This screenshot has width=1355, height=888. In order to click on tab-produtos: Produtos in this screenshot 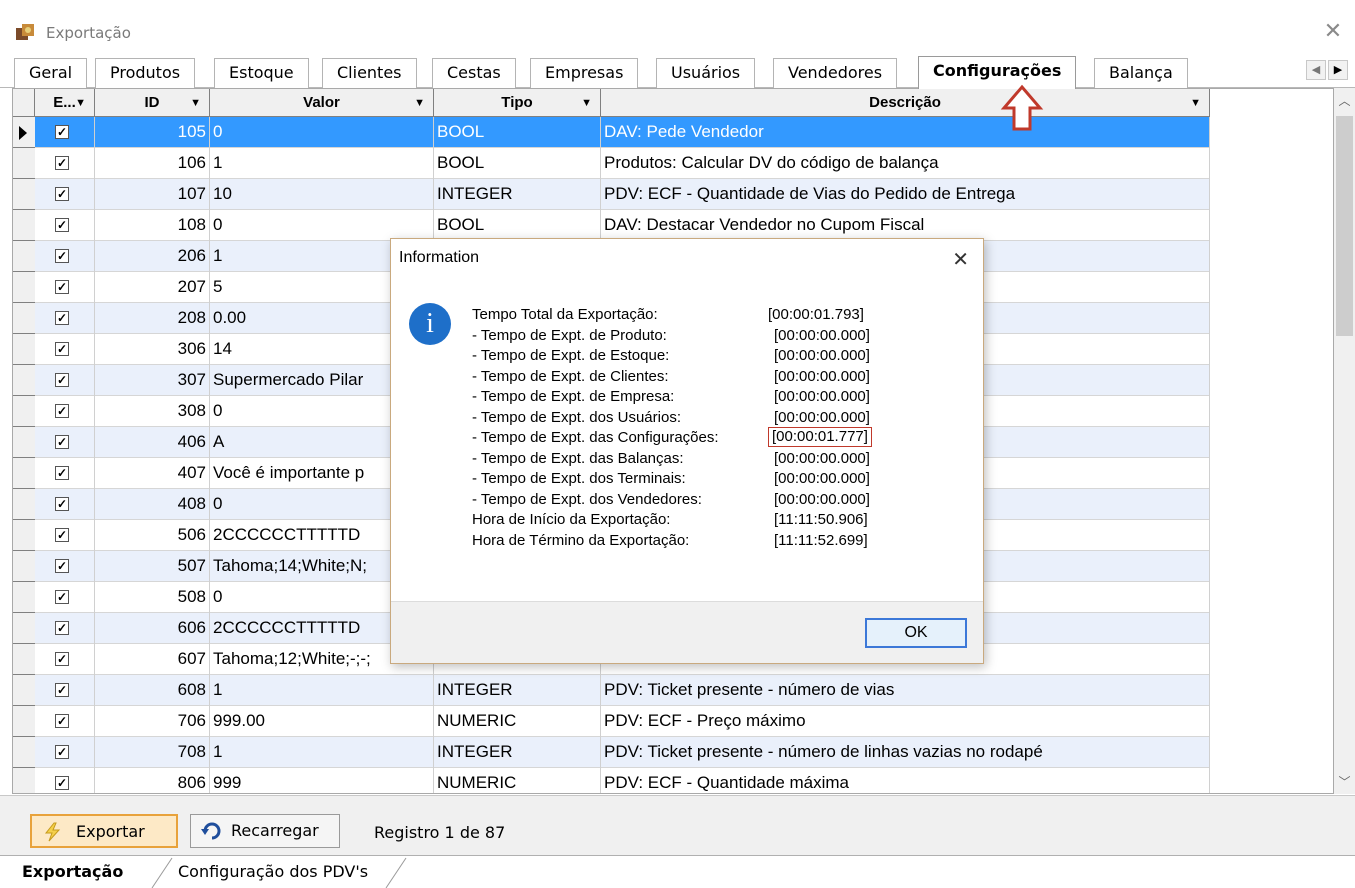, I will do `click(145, 73)`.